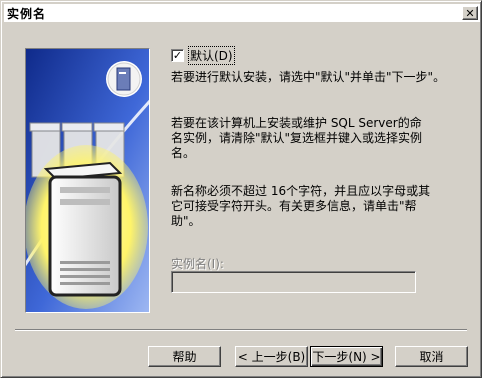  Describe the element at coordinates (431, 356) in the screenshot. I see `cancel-button: 取消` at that location.